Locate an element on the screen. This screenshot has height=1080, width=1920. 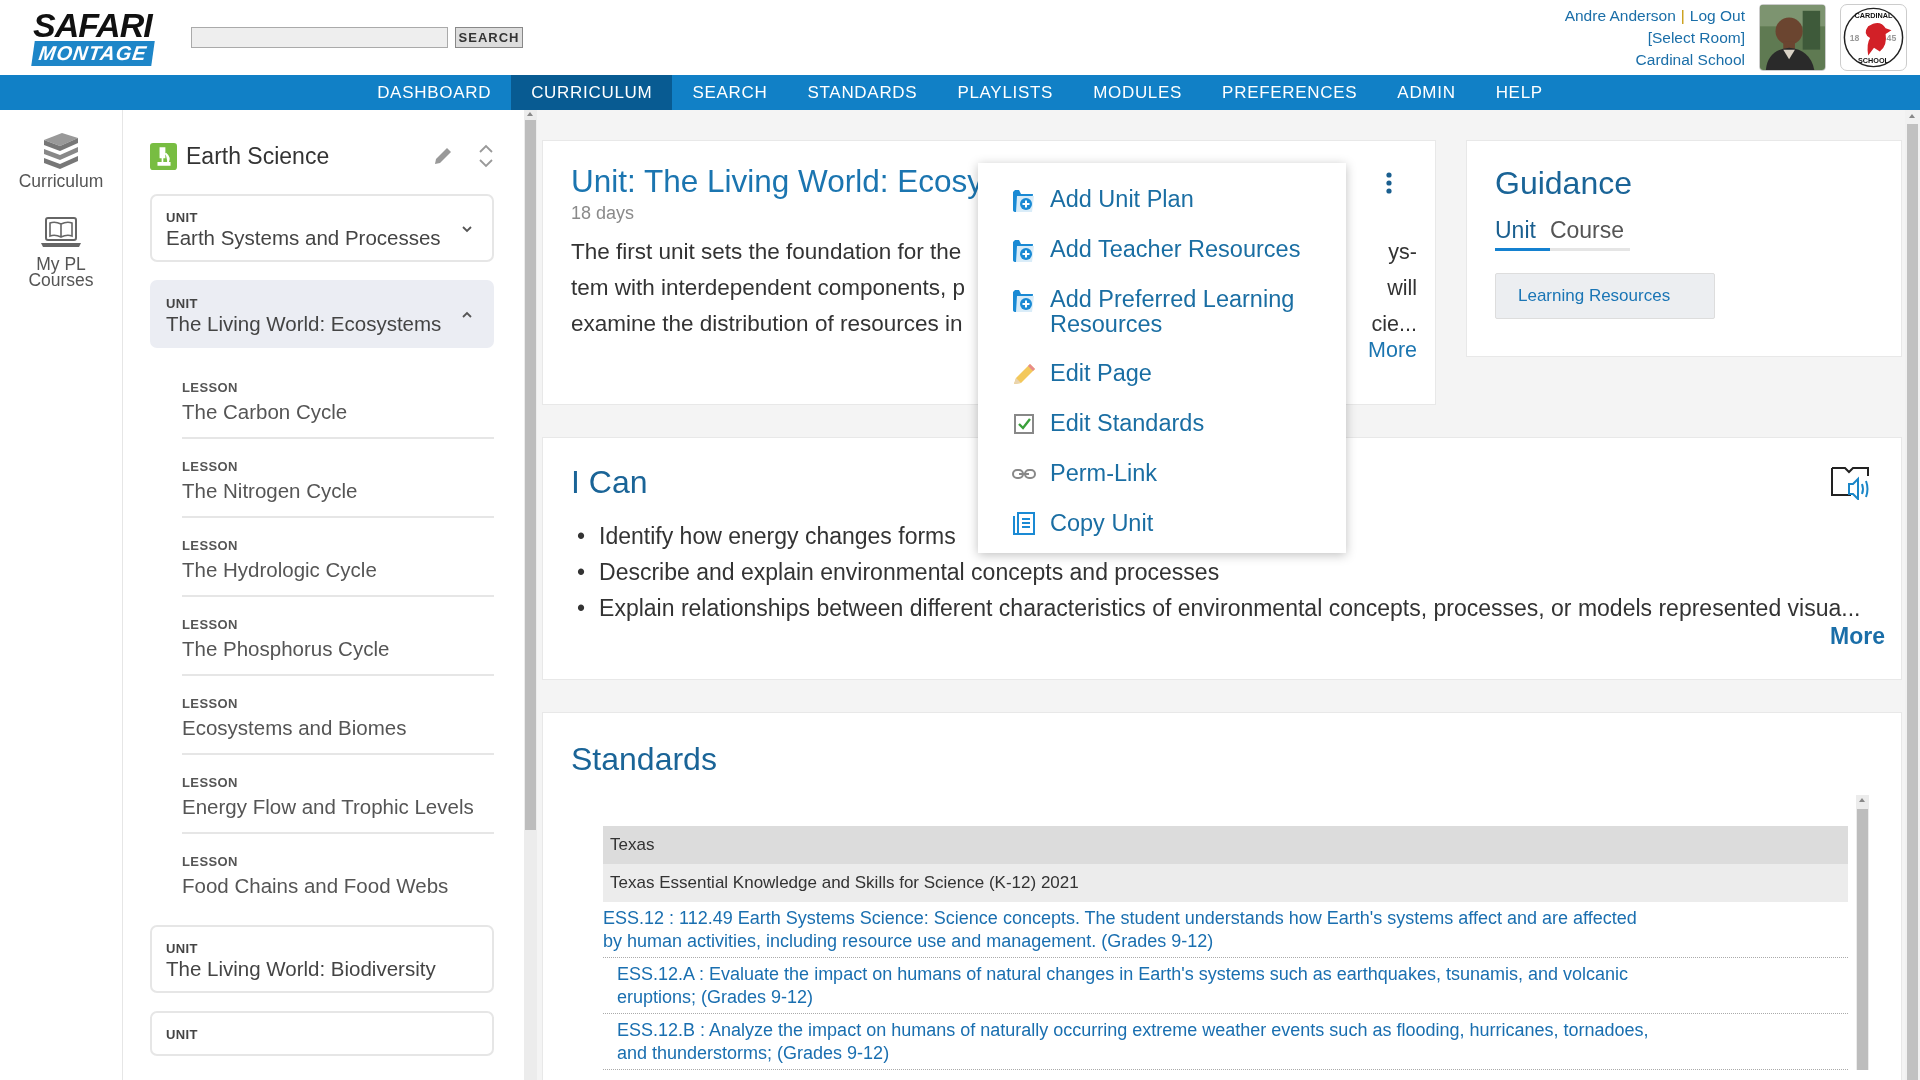
card-title: Guidance is located at coordinates (1563, 183).